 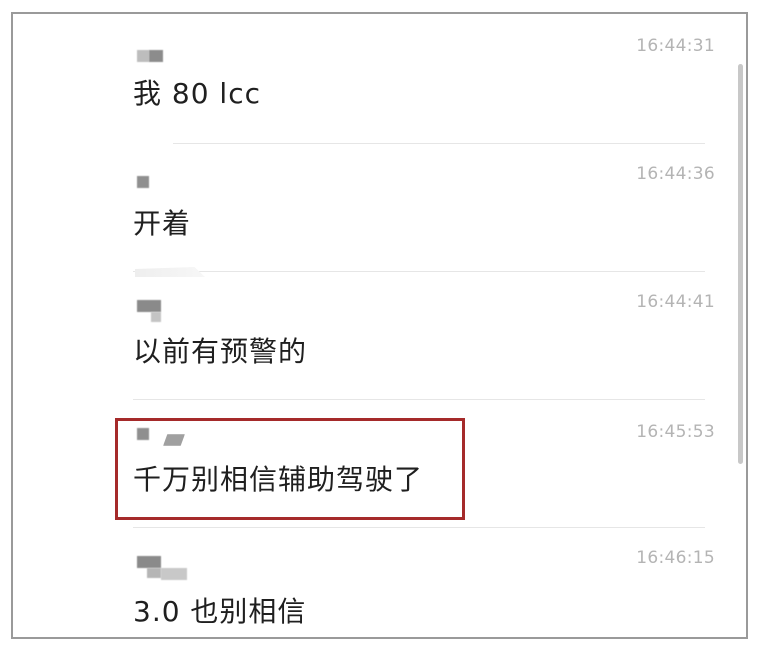 I want to click on message-timestamp: 16:44:41, so click(x=675, y=302).